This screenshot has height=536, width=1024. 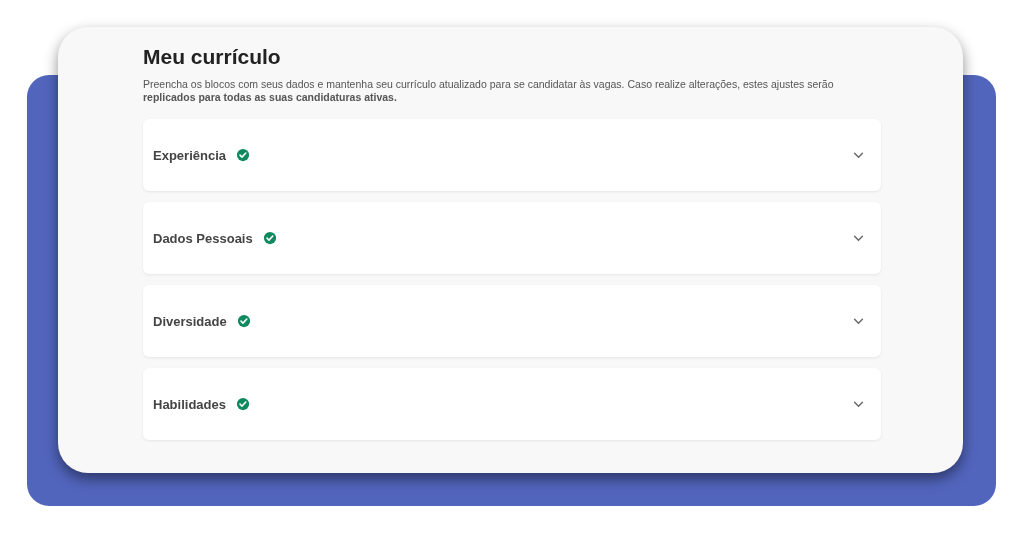 I want to click on section-label: Dados Pessoais, so click(x=203, y=238).